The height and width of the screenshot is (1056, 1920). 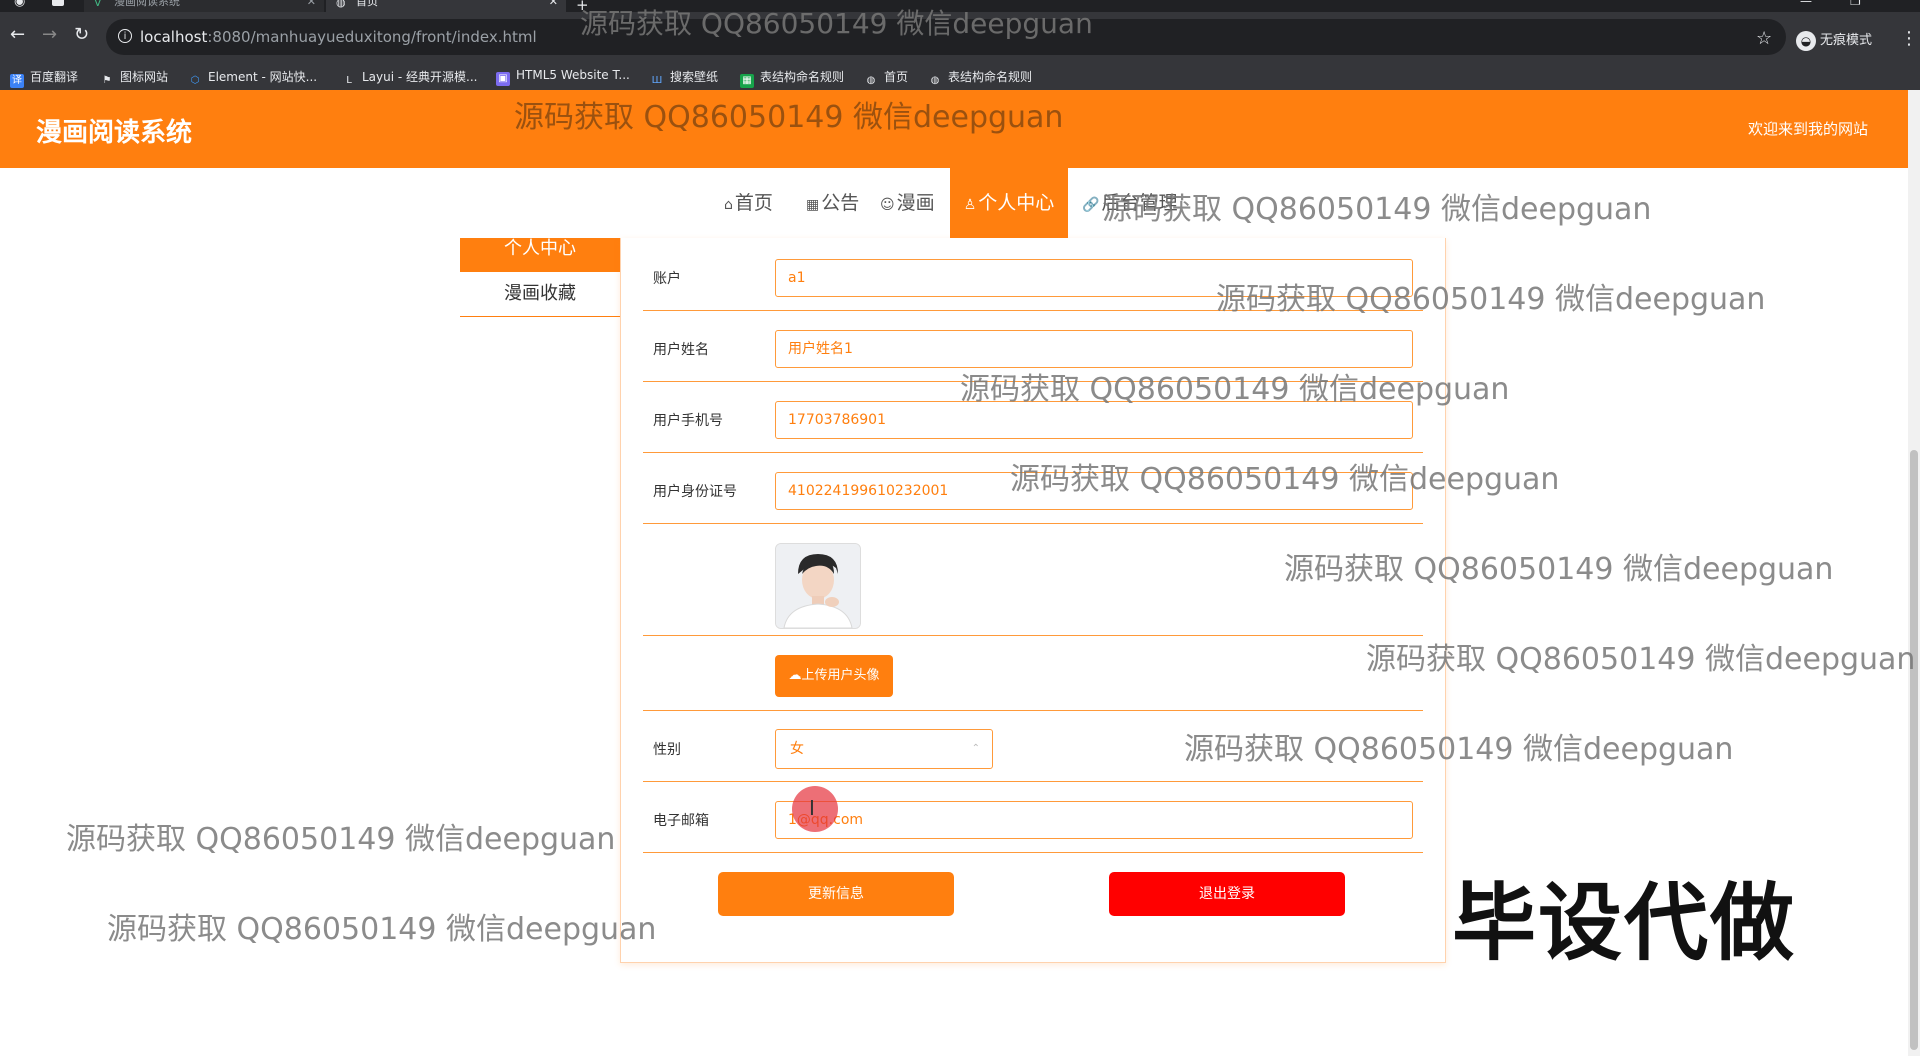 What do you see at coordinates (540, 294) in the screenshot?
I see `side-item-favorites: 漫画收藏` at bounding box center [540, 294].